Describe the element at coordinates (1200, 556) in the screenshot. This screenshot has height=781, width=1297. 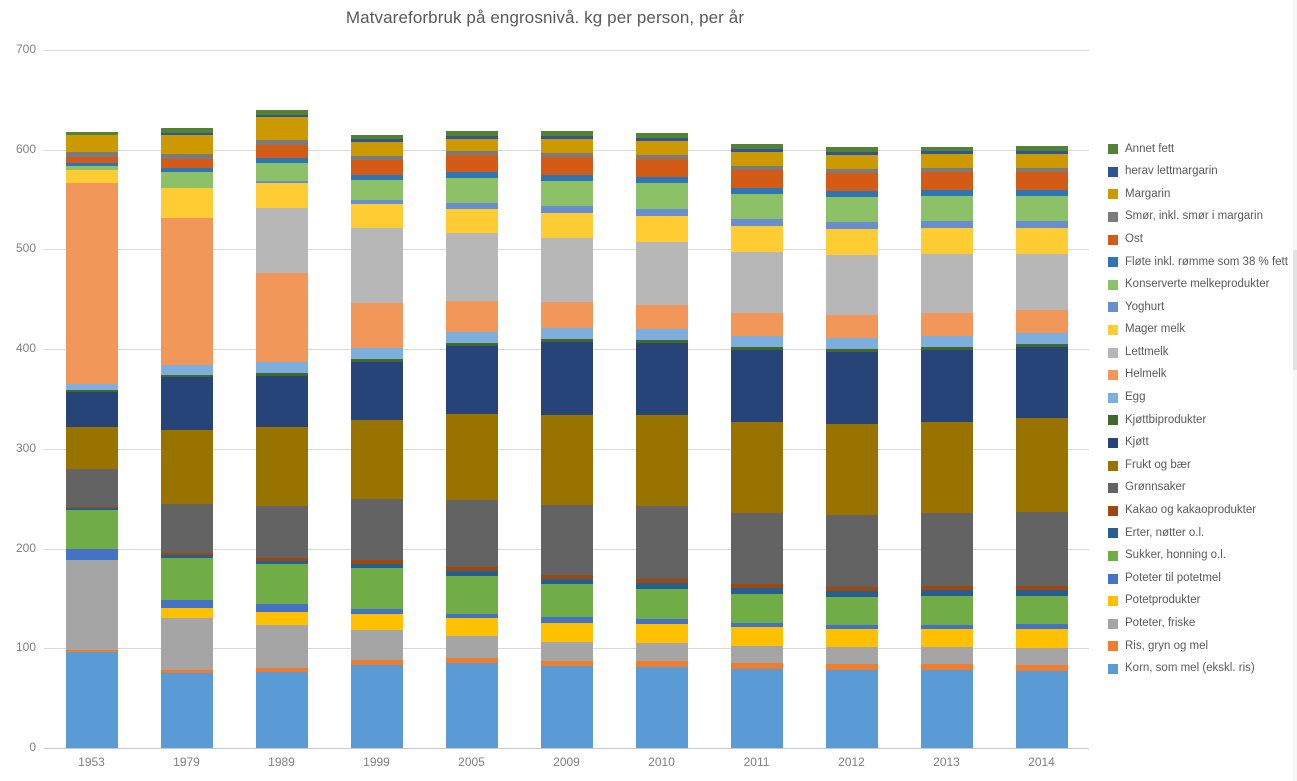
I see `legend-item: Sukker, honning o.l.` at that location.